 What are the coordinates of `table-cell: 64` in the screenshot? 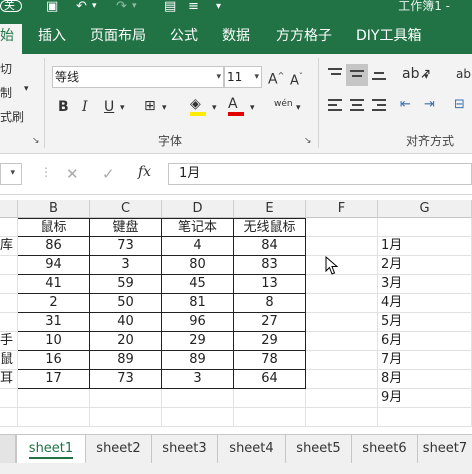 It's located at (270, 379).